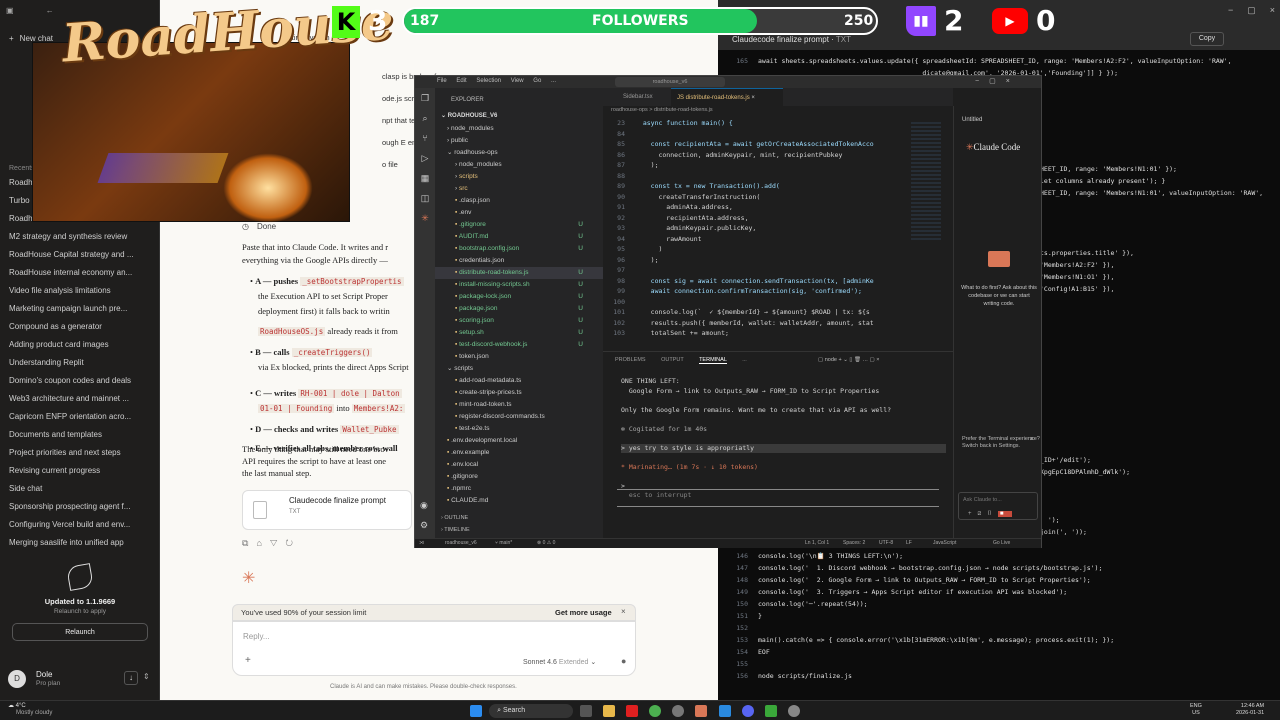 The image size is (1280, 720). I want to click on menu-item: Go, so click(537, 81).